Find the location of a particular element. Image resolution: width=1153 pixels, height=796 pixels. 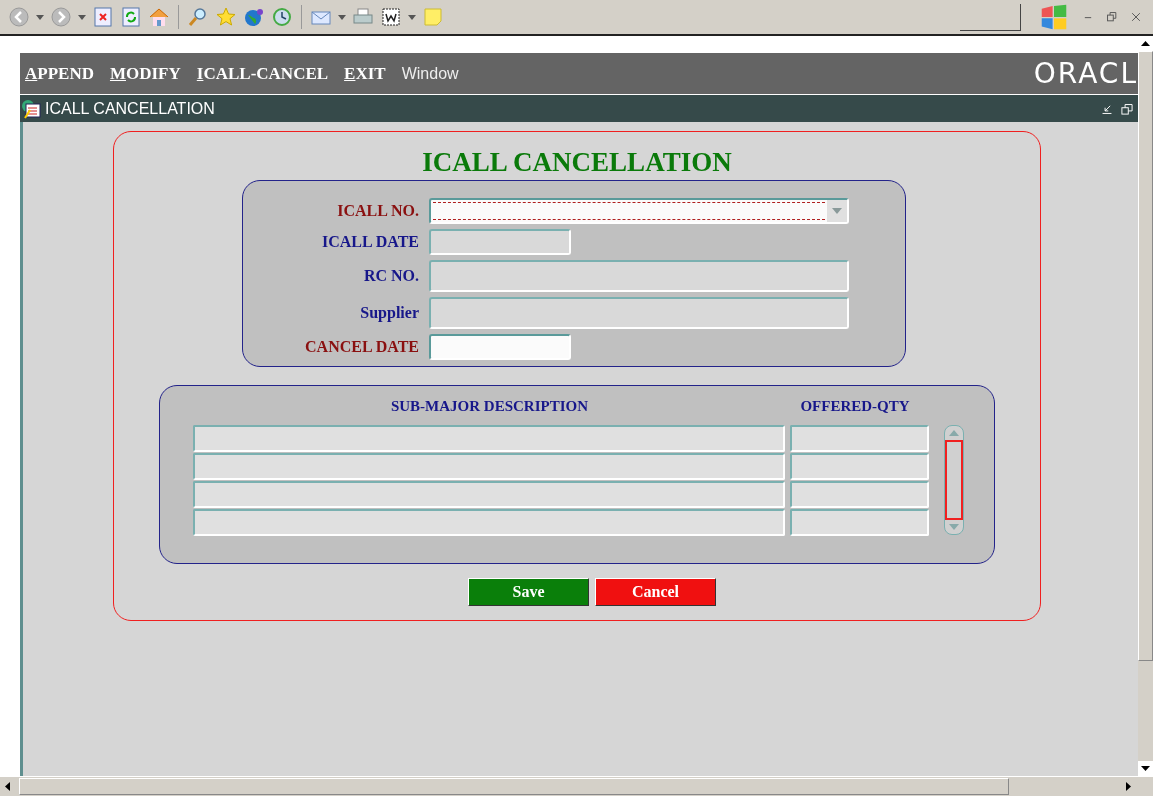

menu-item: Window is located at coordinates (430, 73).